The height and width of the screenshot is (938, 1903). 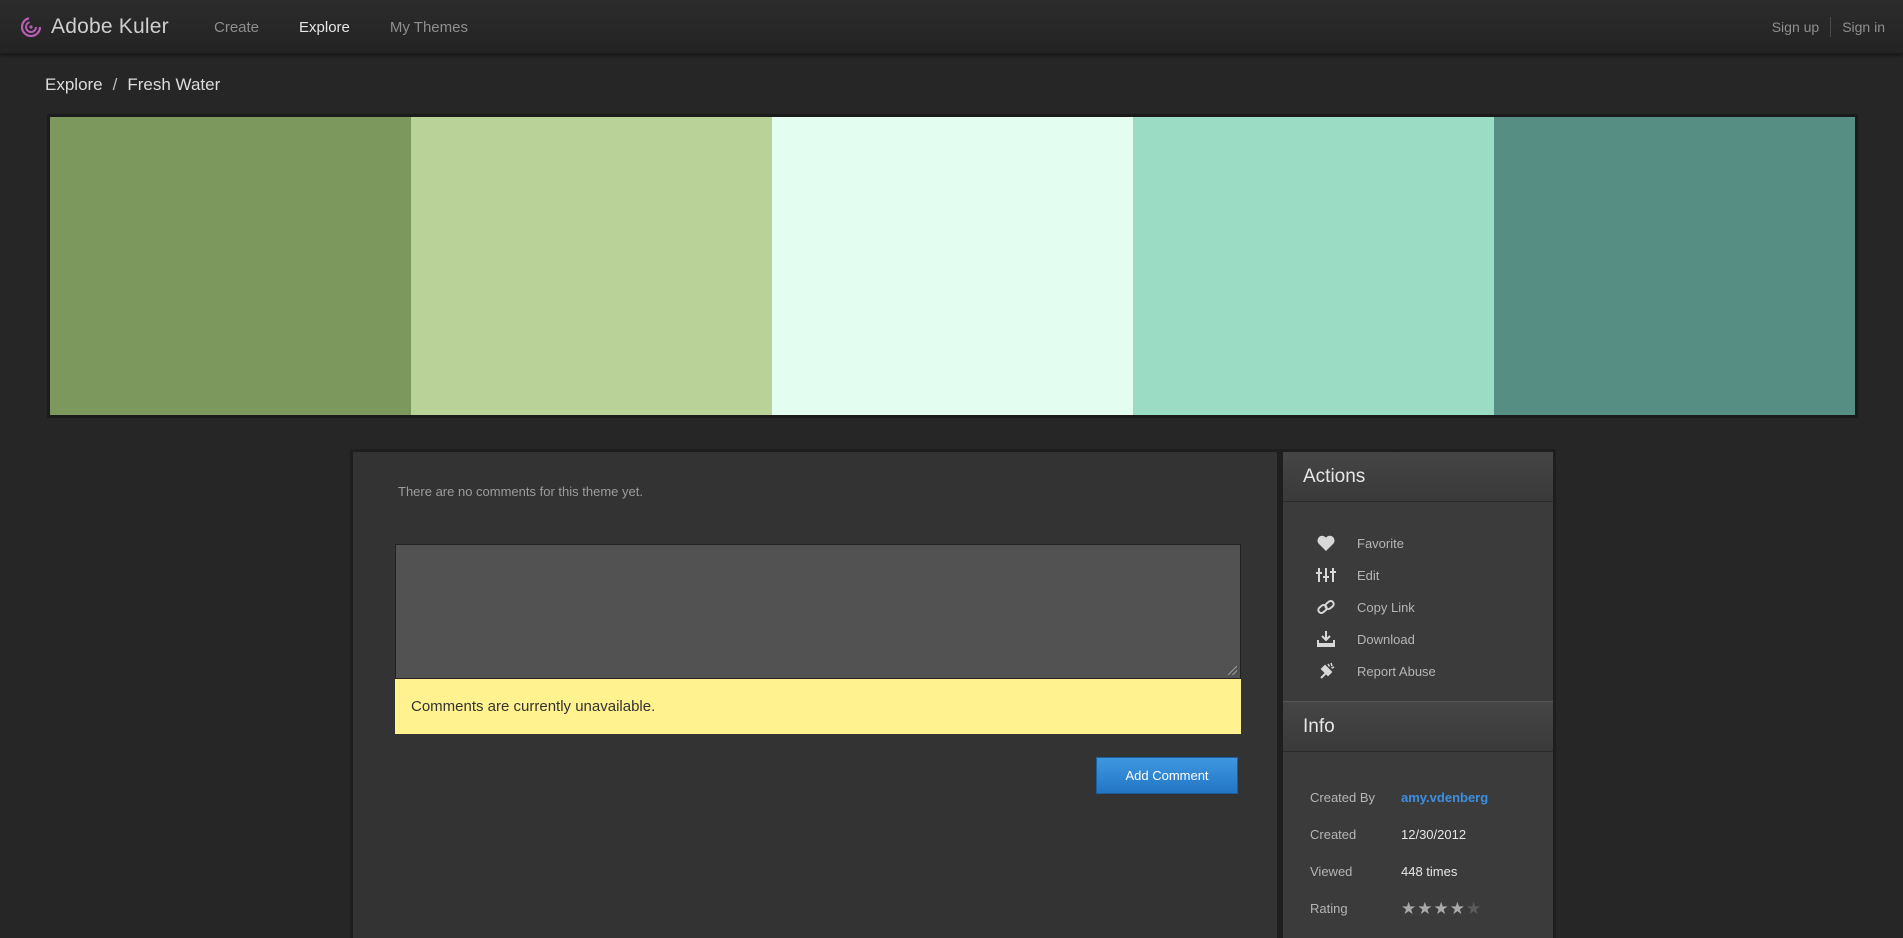 I want to click on action-label: Download, so click(x=1386, y=639).